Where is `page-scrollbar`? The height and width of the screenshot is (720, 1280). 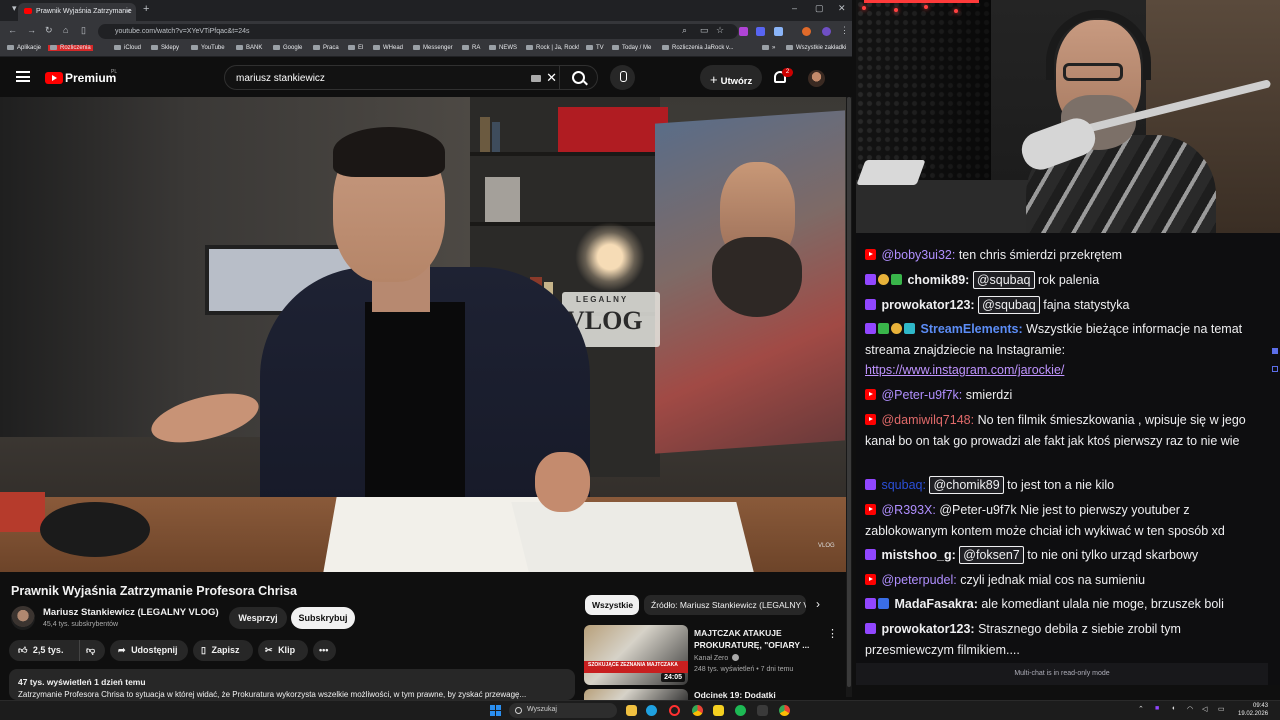
page-scrollbar is located at coordinates (849, 397).